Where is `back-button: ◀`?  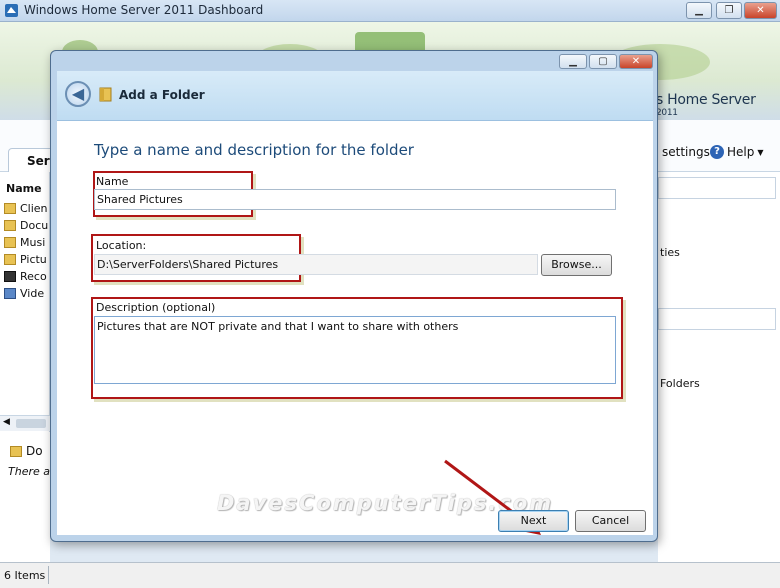 back-button: ◀ is located at coordinates (78, 94).